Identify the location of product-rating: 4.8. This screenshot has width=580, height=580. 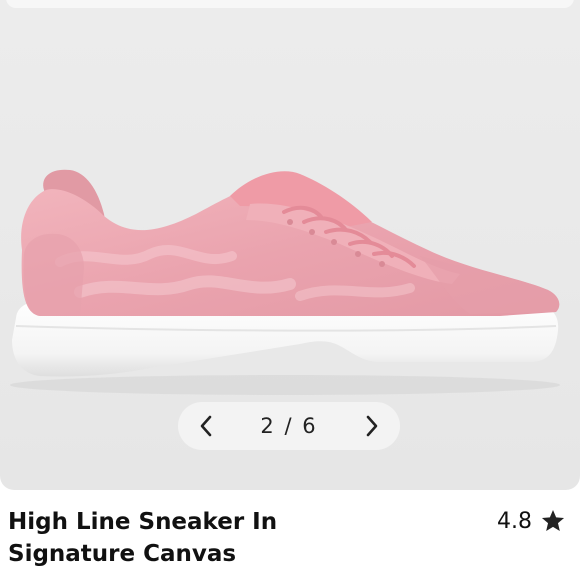
(531, 521).